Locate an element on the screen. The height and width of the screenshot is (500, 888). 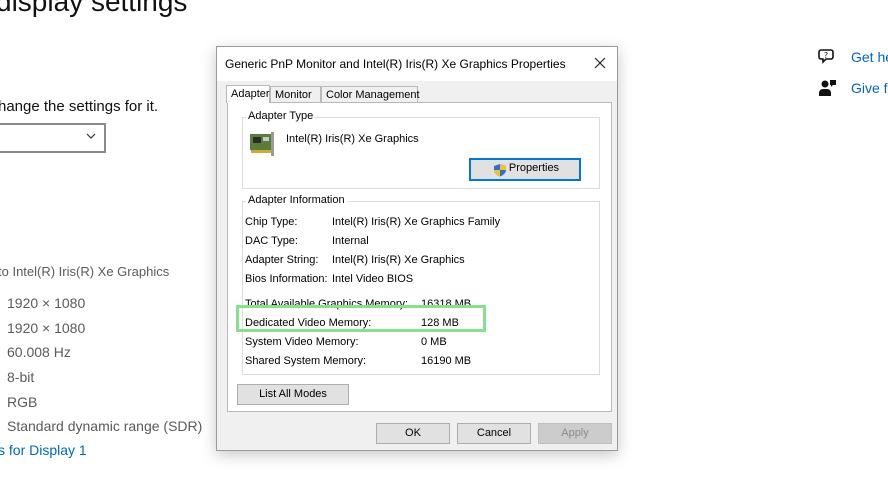
adapter-information-label: Adapter Information is located at coordinates (296, 200).